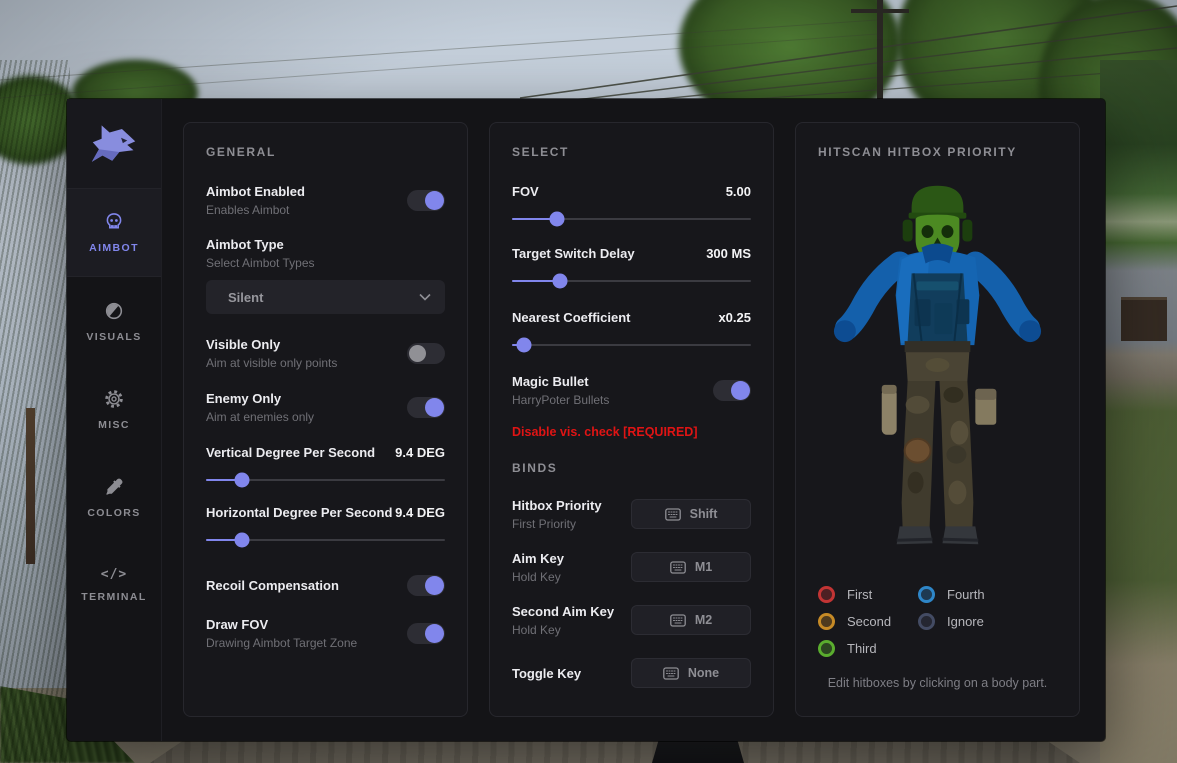 This screenshot has width=1177, height=763. Describe the element at coordinates (420, 512) in the screenshot. I see `setting-value: 9.4 DEG` at that location.